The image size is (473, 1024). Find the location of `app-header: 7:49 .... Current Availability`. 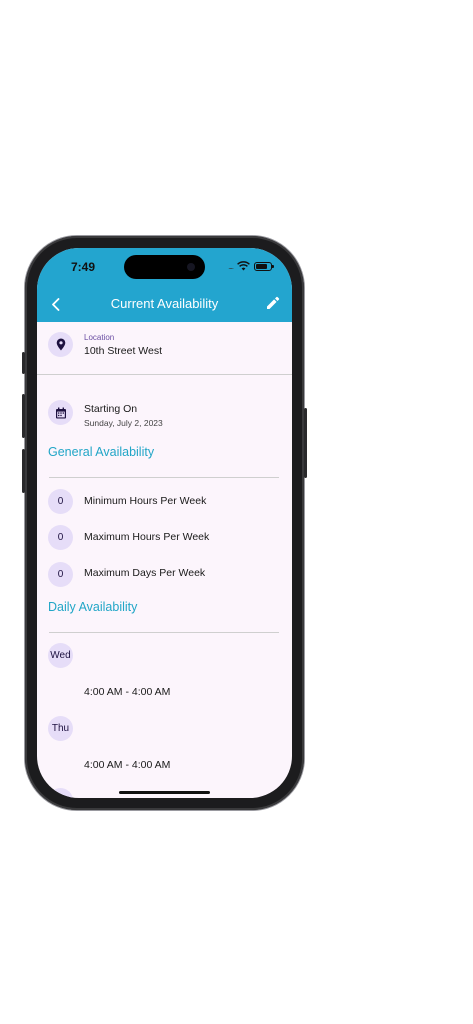

app-header: 7:49 .... Current Availability is located at coordinates (164, 285).